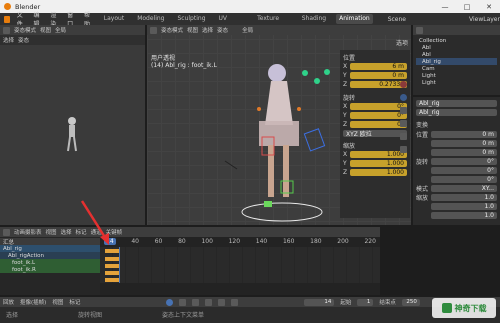  I want to click on channel-foot-ik-l: foot_ik.L, so click(50, 262).